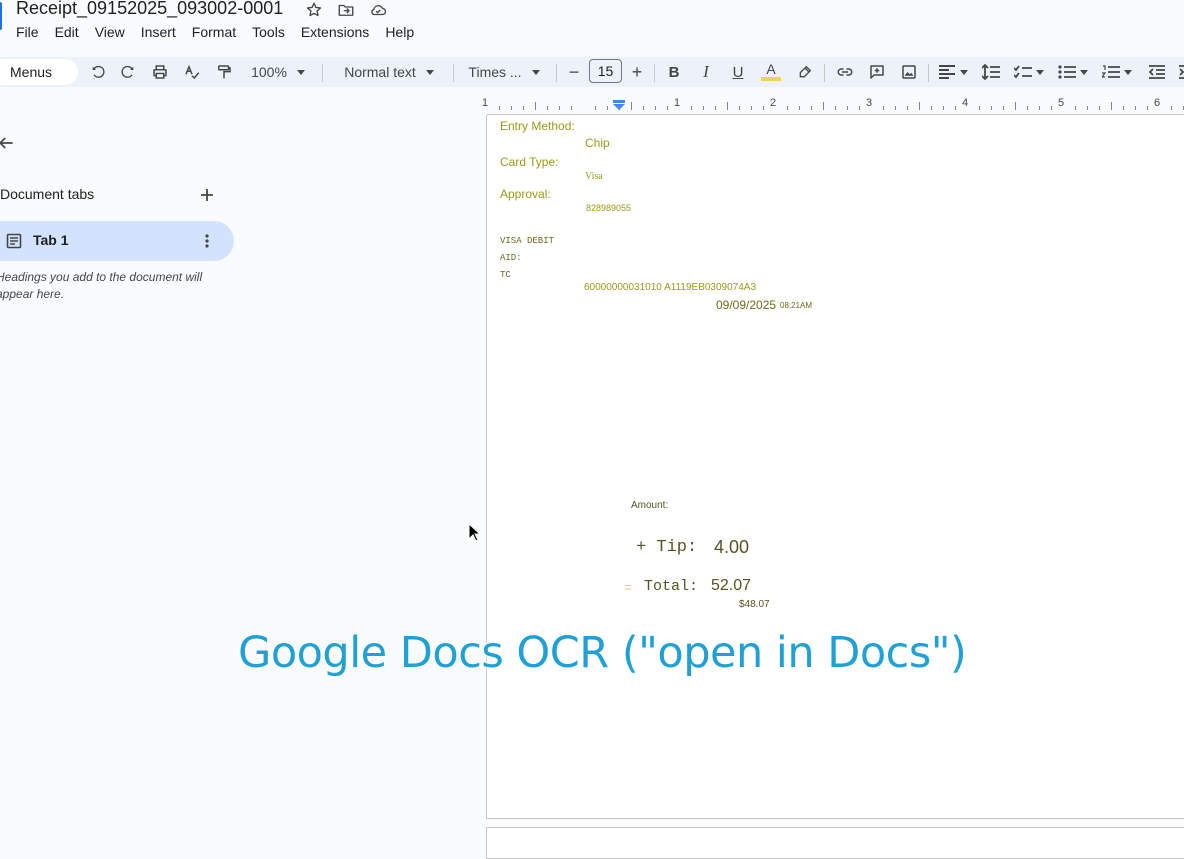 The height and width of the screenshot is (859, 1184). What do you see at coordinates (314, 10) in the screenshot?
I see `star-icon` at bounding box center [314, 10].